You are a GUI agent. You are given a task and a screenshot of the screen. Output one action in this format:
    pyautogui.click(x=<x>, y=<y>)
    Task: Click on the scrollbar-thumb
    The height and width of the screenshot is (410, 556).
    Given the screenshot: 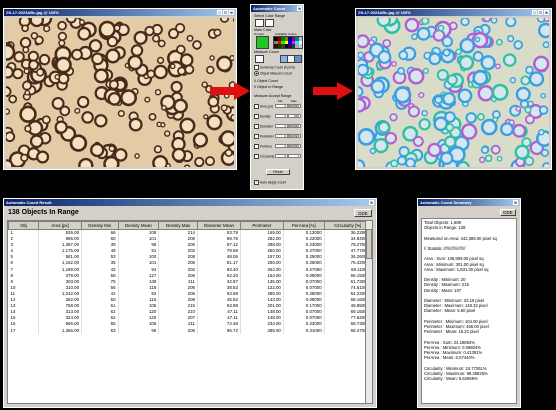 What is the action you would take?
    pyautogui.click(x=369, y=244)
    